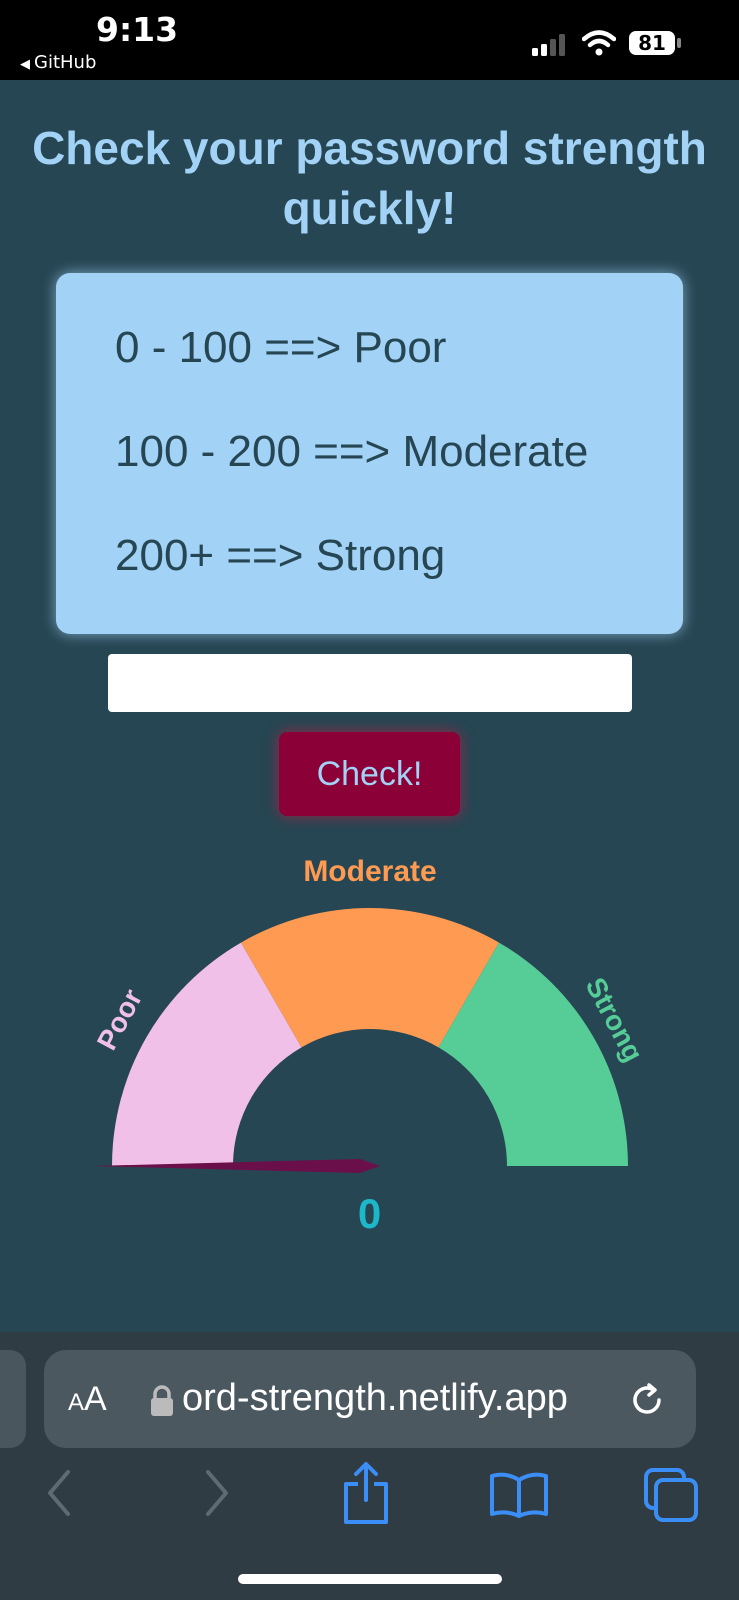 This screenshot has height=1600, width=739. What do you see at coordinates (370, 683) in the screenshot?
I see `password-input` at bounding box center [370, 683].